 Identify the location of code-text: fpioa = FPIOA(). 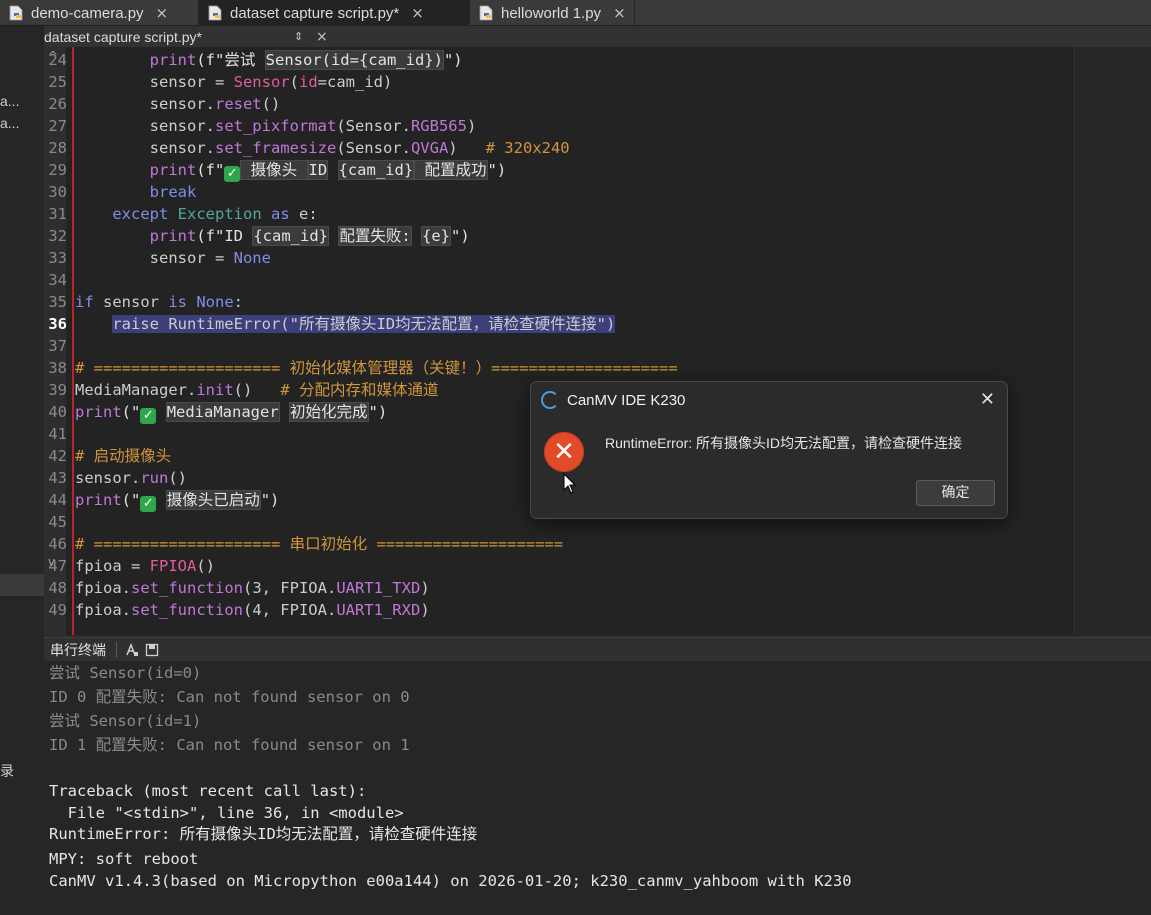
(145, 566).